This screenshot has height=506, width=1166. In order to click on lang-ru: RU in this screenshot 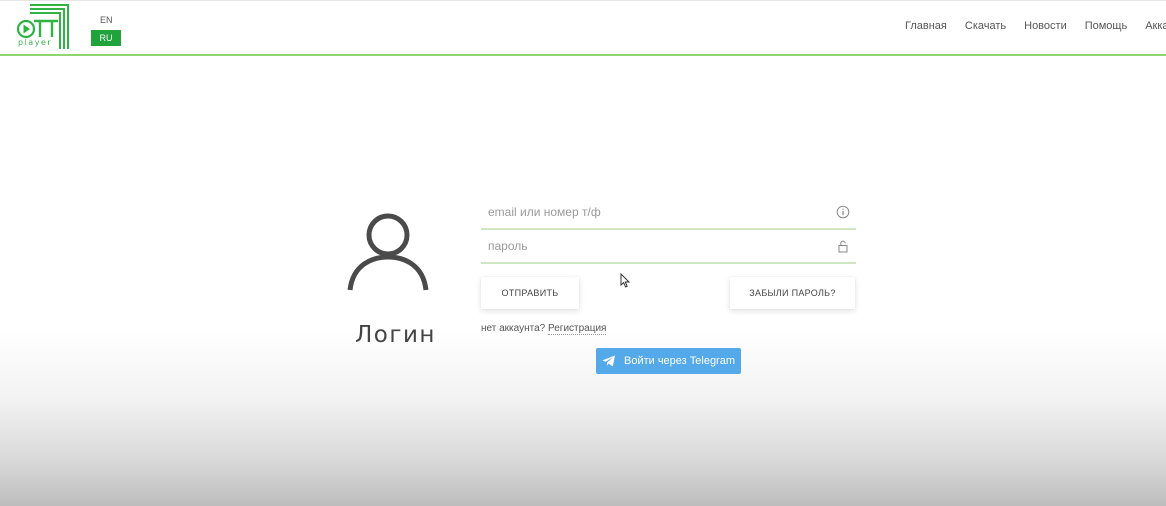, I will do `click(106, 38)`.